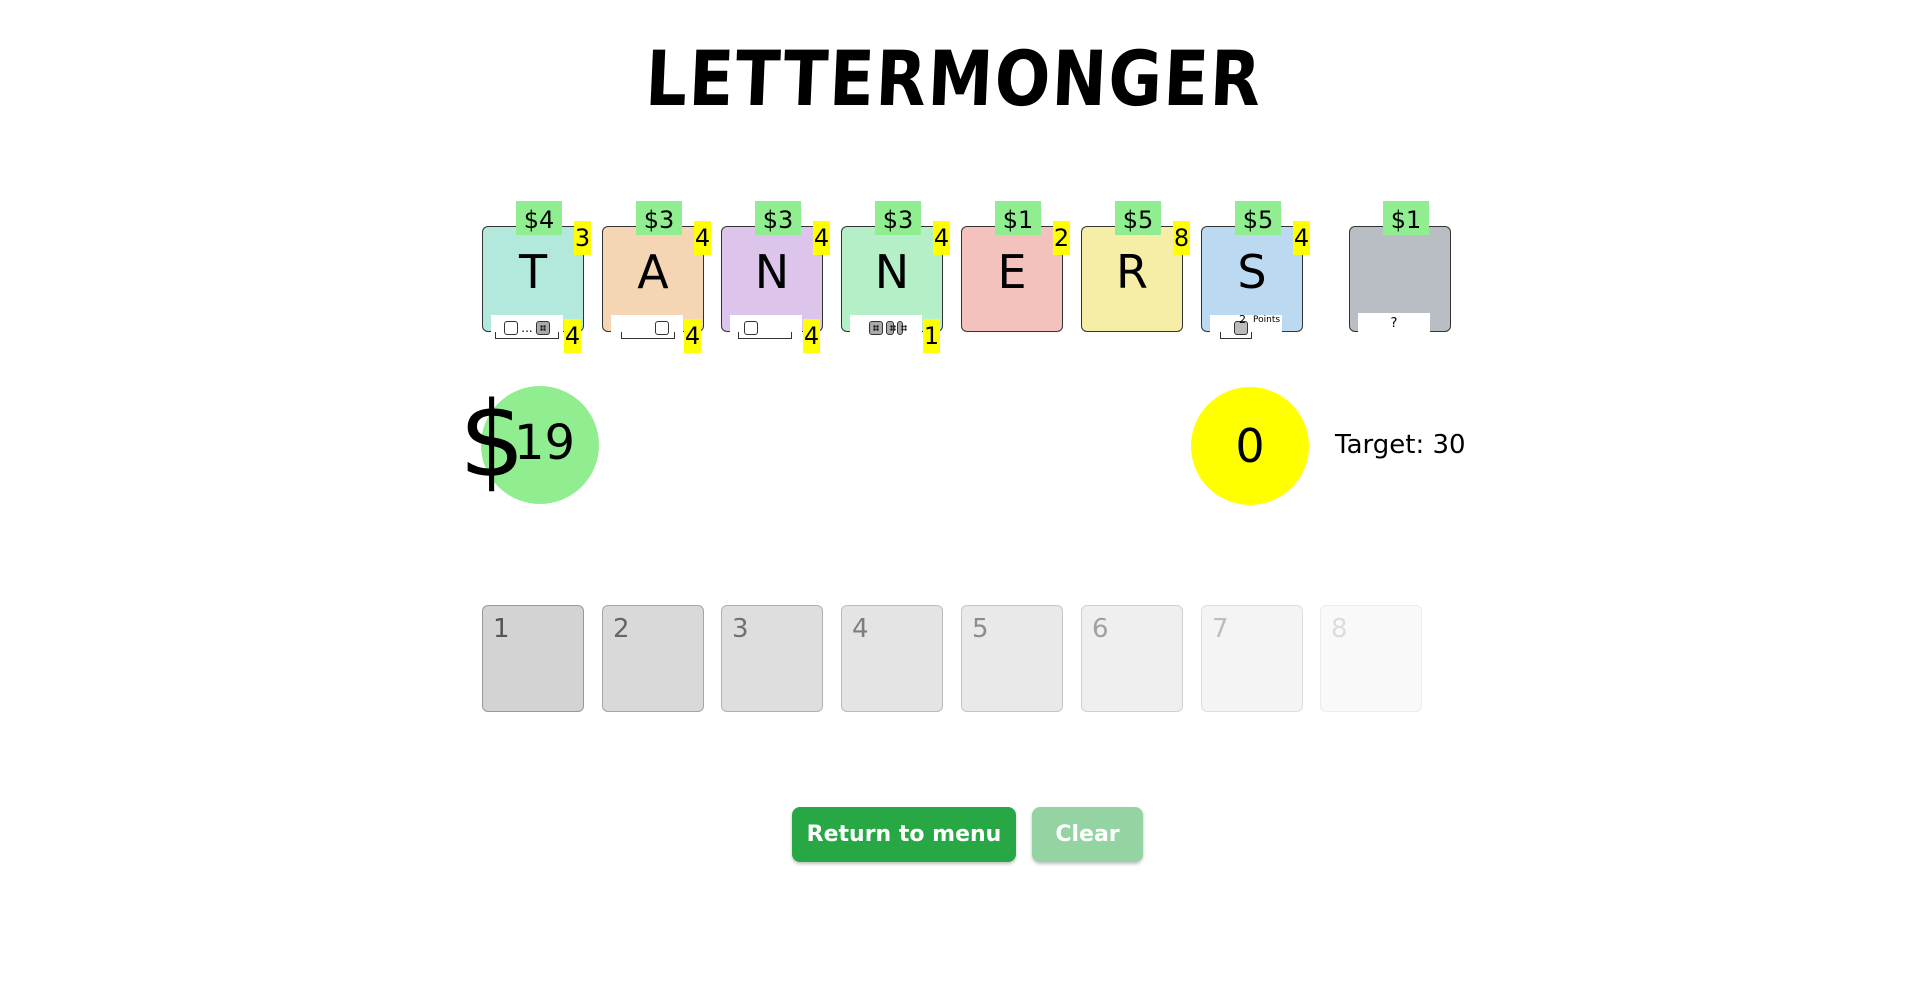 This screenshot has width=1908, height=1002. I want to click on money-value: 19, so click(545, 443).